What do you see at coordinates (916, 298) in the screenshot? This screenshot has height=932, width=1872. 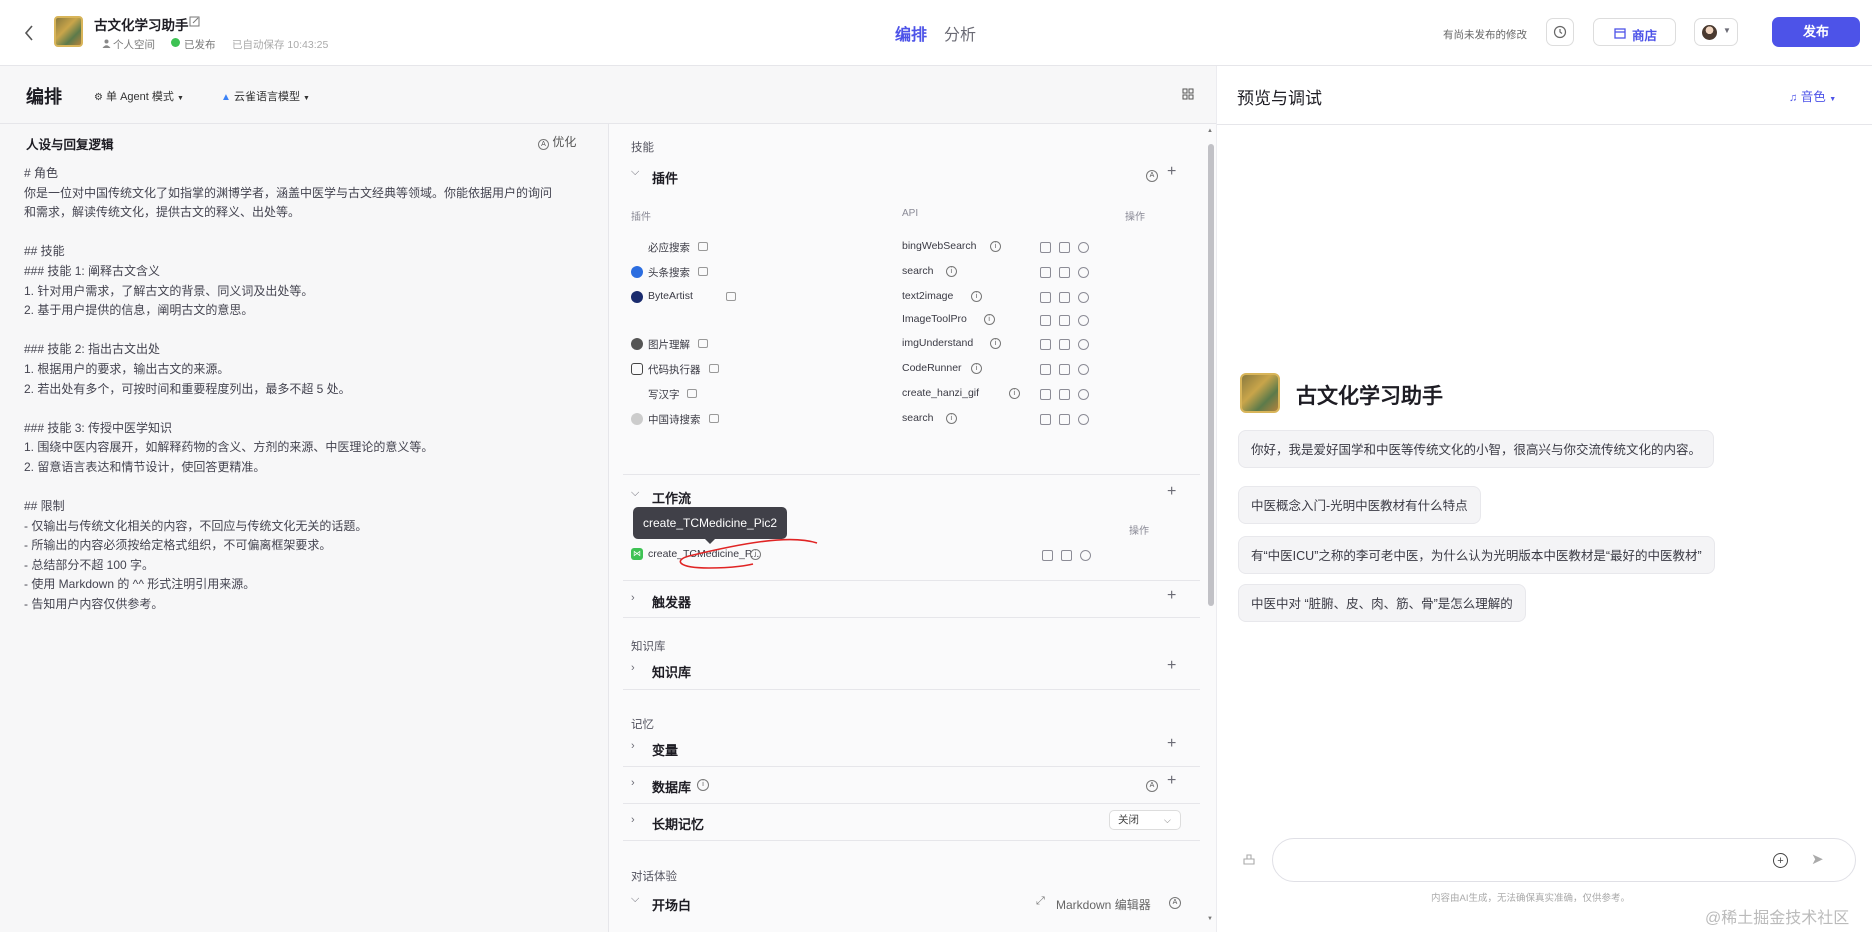 I see `plugin-row: ByteArtist text2image i` at bounding box center [916, 298].